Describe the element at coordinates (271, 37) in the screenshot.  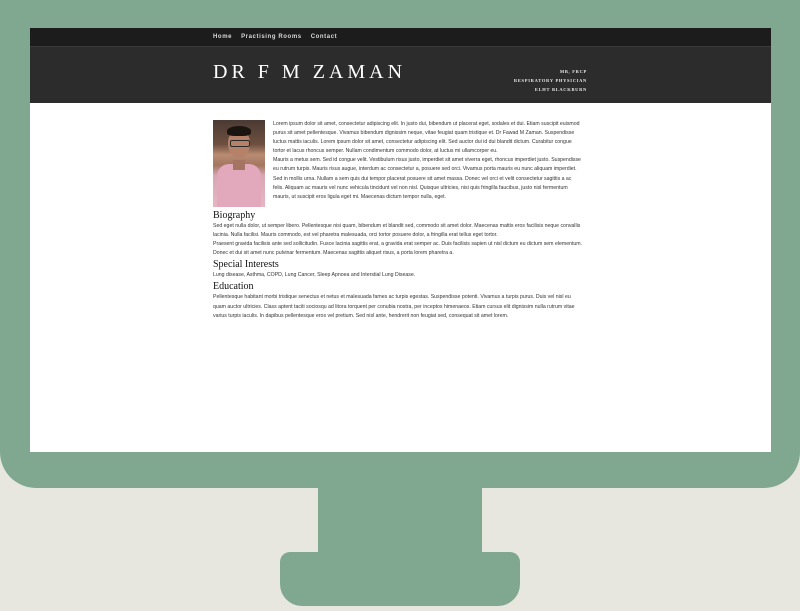
I see `nav-practising-rooms-link: Practising Rooms` at that location.